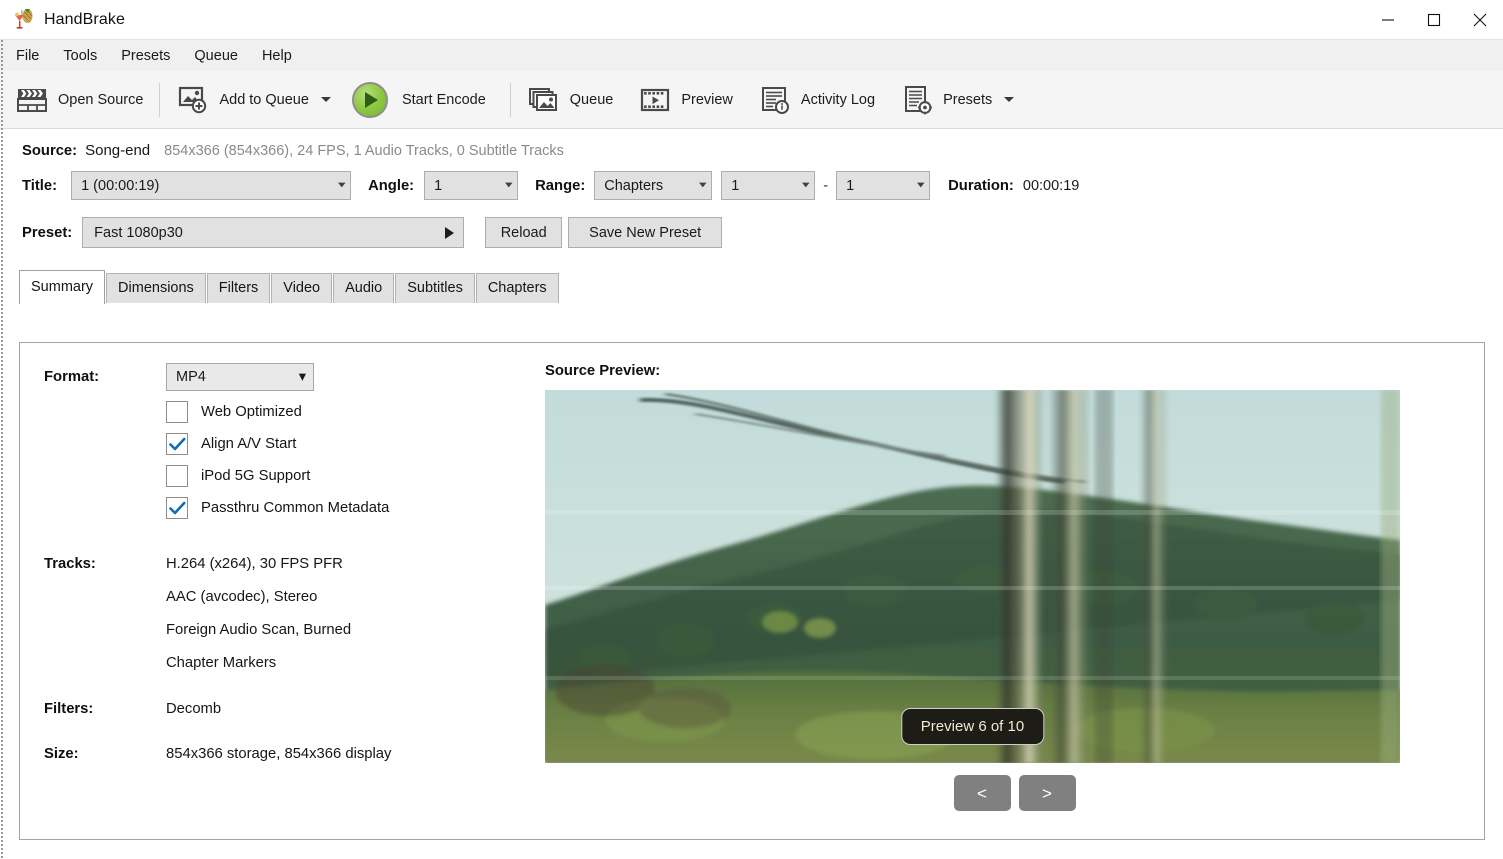 This screenshot has width=1503, height=859. Describe the element at coordinates (242, 597) in the screenshot. I see `track-item: AAC (avcodec), Stereo` at that location.